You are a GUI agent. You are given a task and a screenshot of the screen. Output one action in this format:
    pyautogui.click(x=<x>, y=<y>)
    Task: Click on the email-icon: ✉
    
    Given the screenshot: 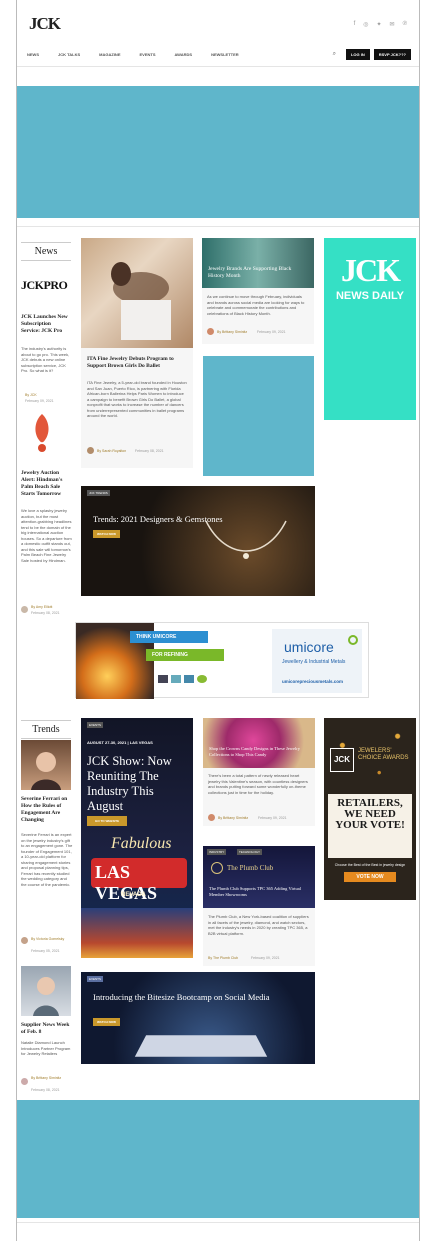 What is the action you would take?
    pyautogui.click(x=392, y=24)
    